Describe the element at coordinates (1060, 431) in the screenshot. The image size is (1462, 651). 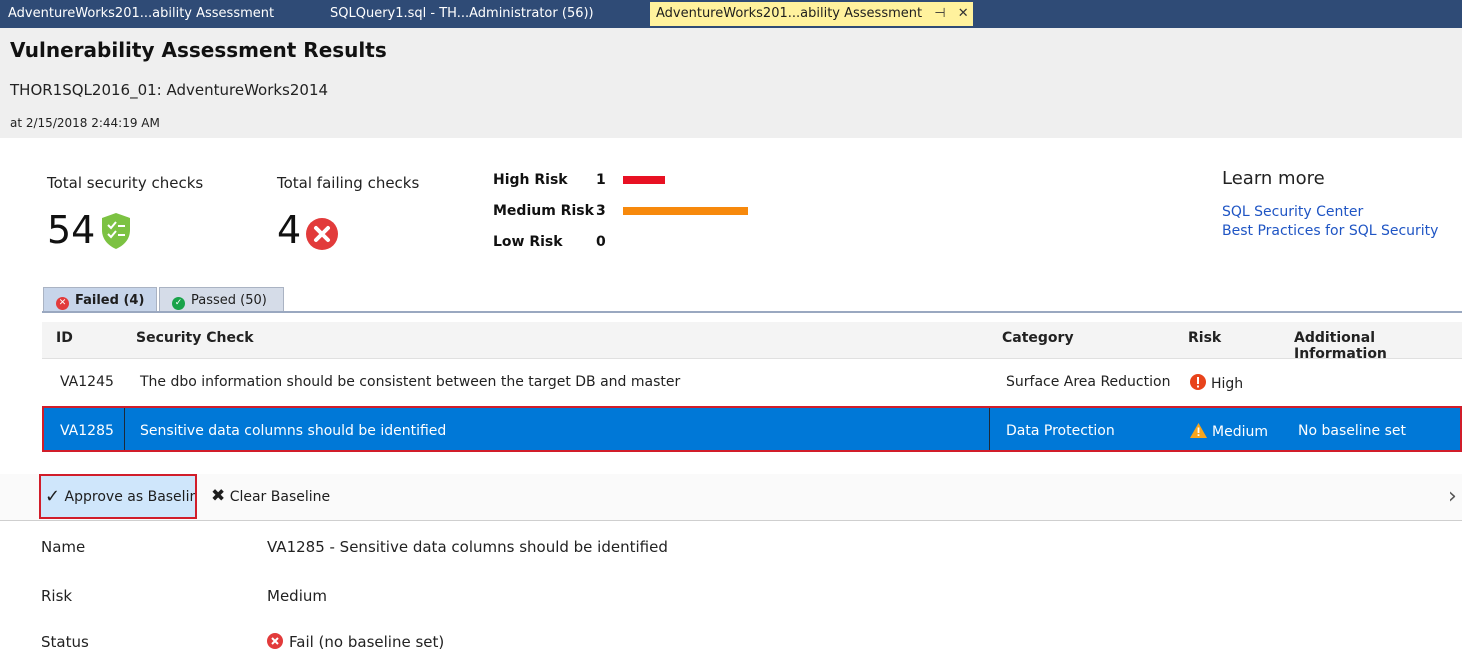
I see `row-category: Data Protection` at that location.